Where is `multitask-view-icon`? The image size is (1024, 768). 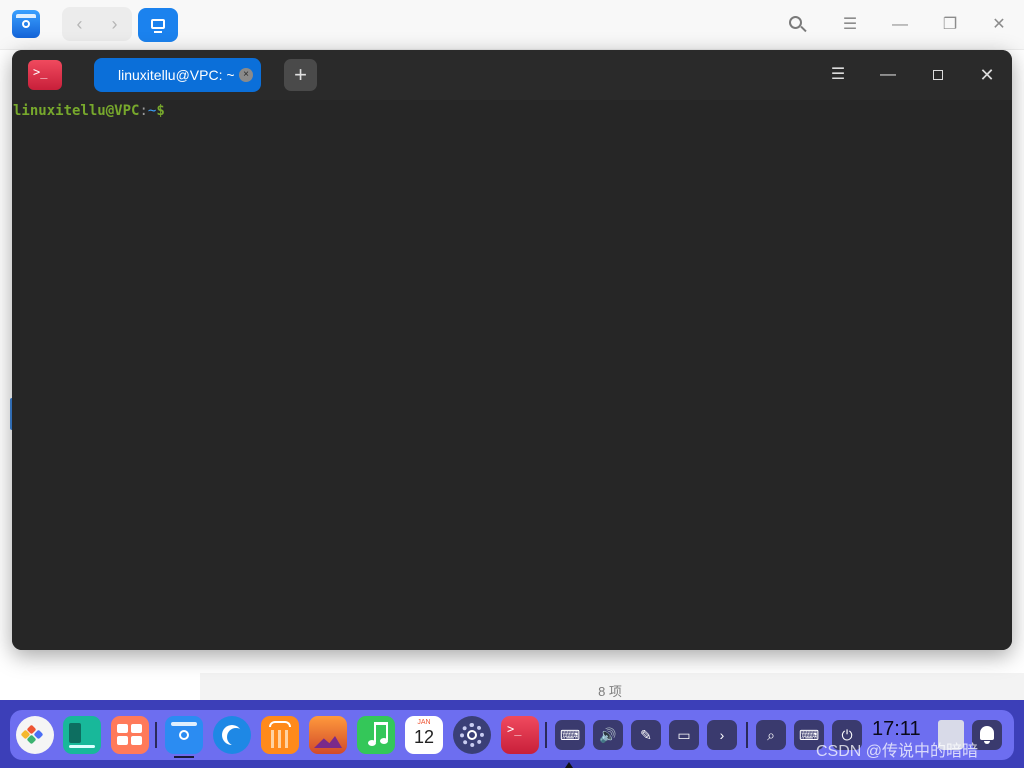
multitask-view-icon is located at coordinates (82, 735).